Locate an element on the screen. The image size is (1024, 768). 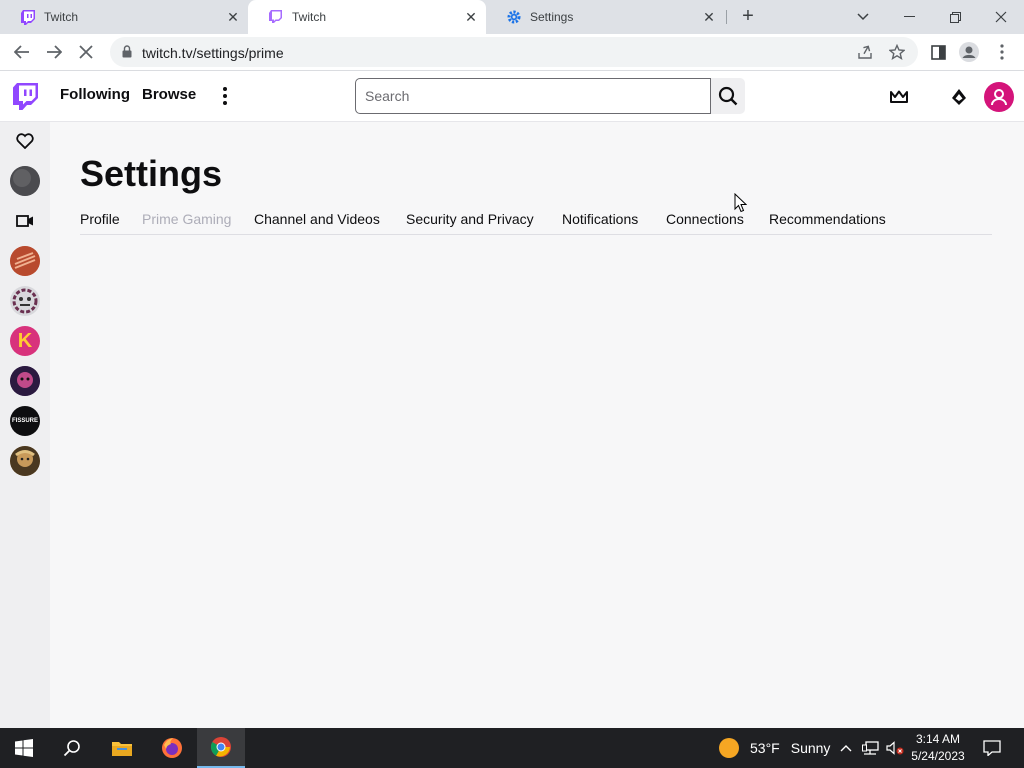
weather-condition-text: Sunny is located at coordinates (810, 748).